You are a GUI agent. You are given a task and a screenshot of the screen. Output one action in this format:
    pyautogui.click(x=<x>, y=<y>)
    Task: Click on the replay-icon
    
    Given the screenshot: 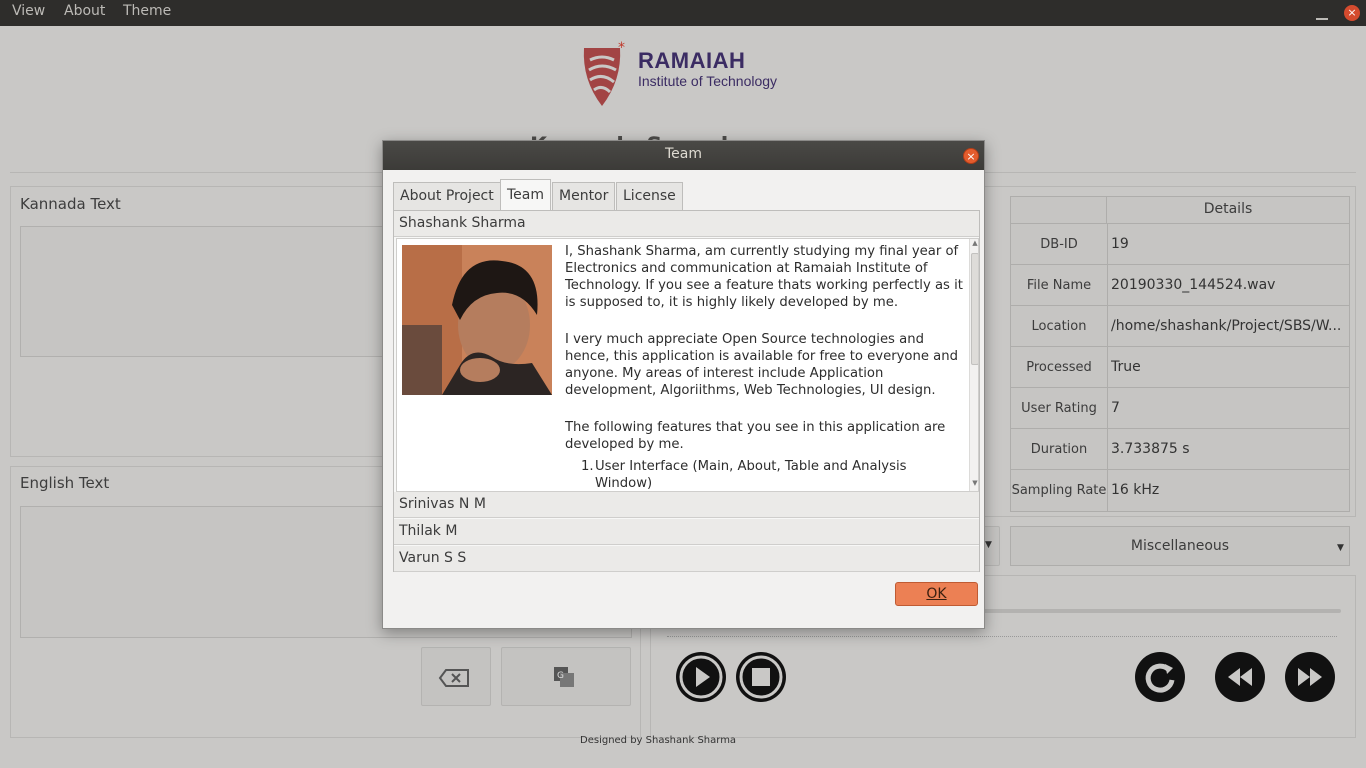 What is the action you would take?
    pyautogui.click(x=1160, y=678)
    